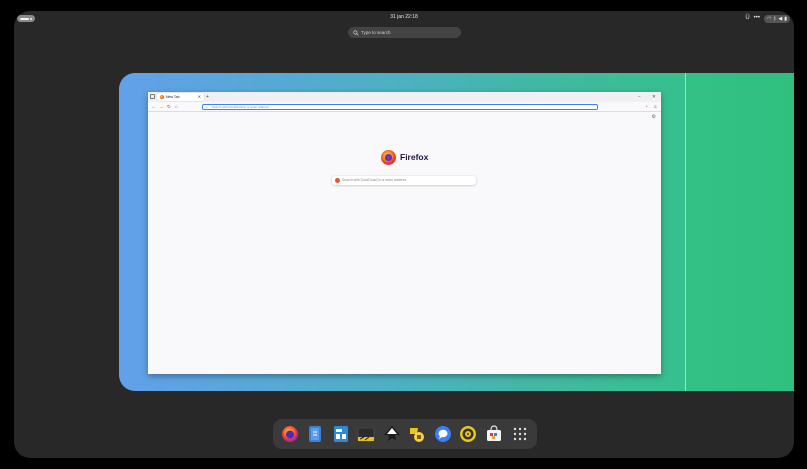  What do you see at coordinates (207, 97) in the screenshot?
I see `new-tab-icon: +` at bounding box center [207, 97].